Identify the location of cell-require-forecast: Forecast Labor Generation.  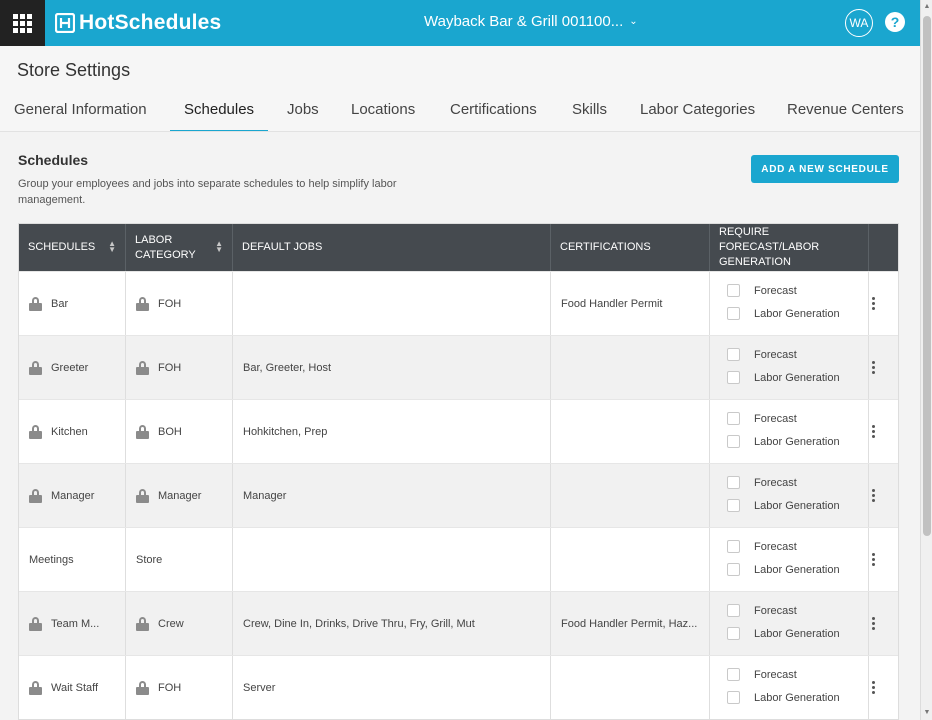
(789, 303).